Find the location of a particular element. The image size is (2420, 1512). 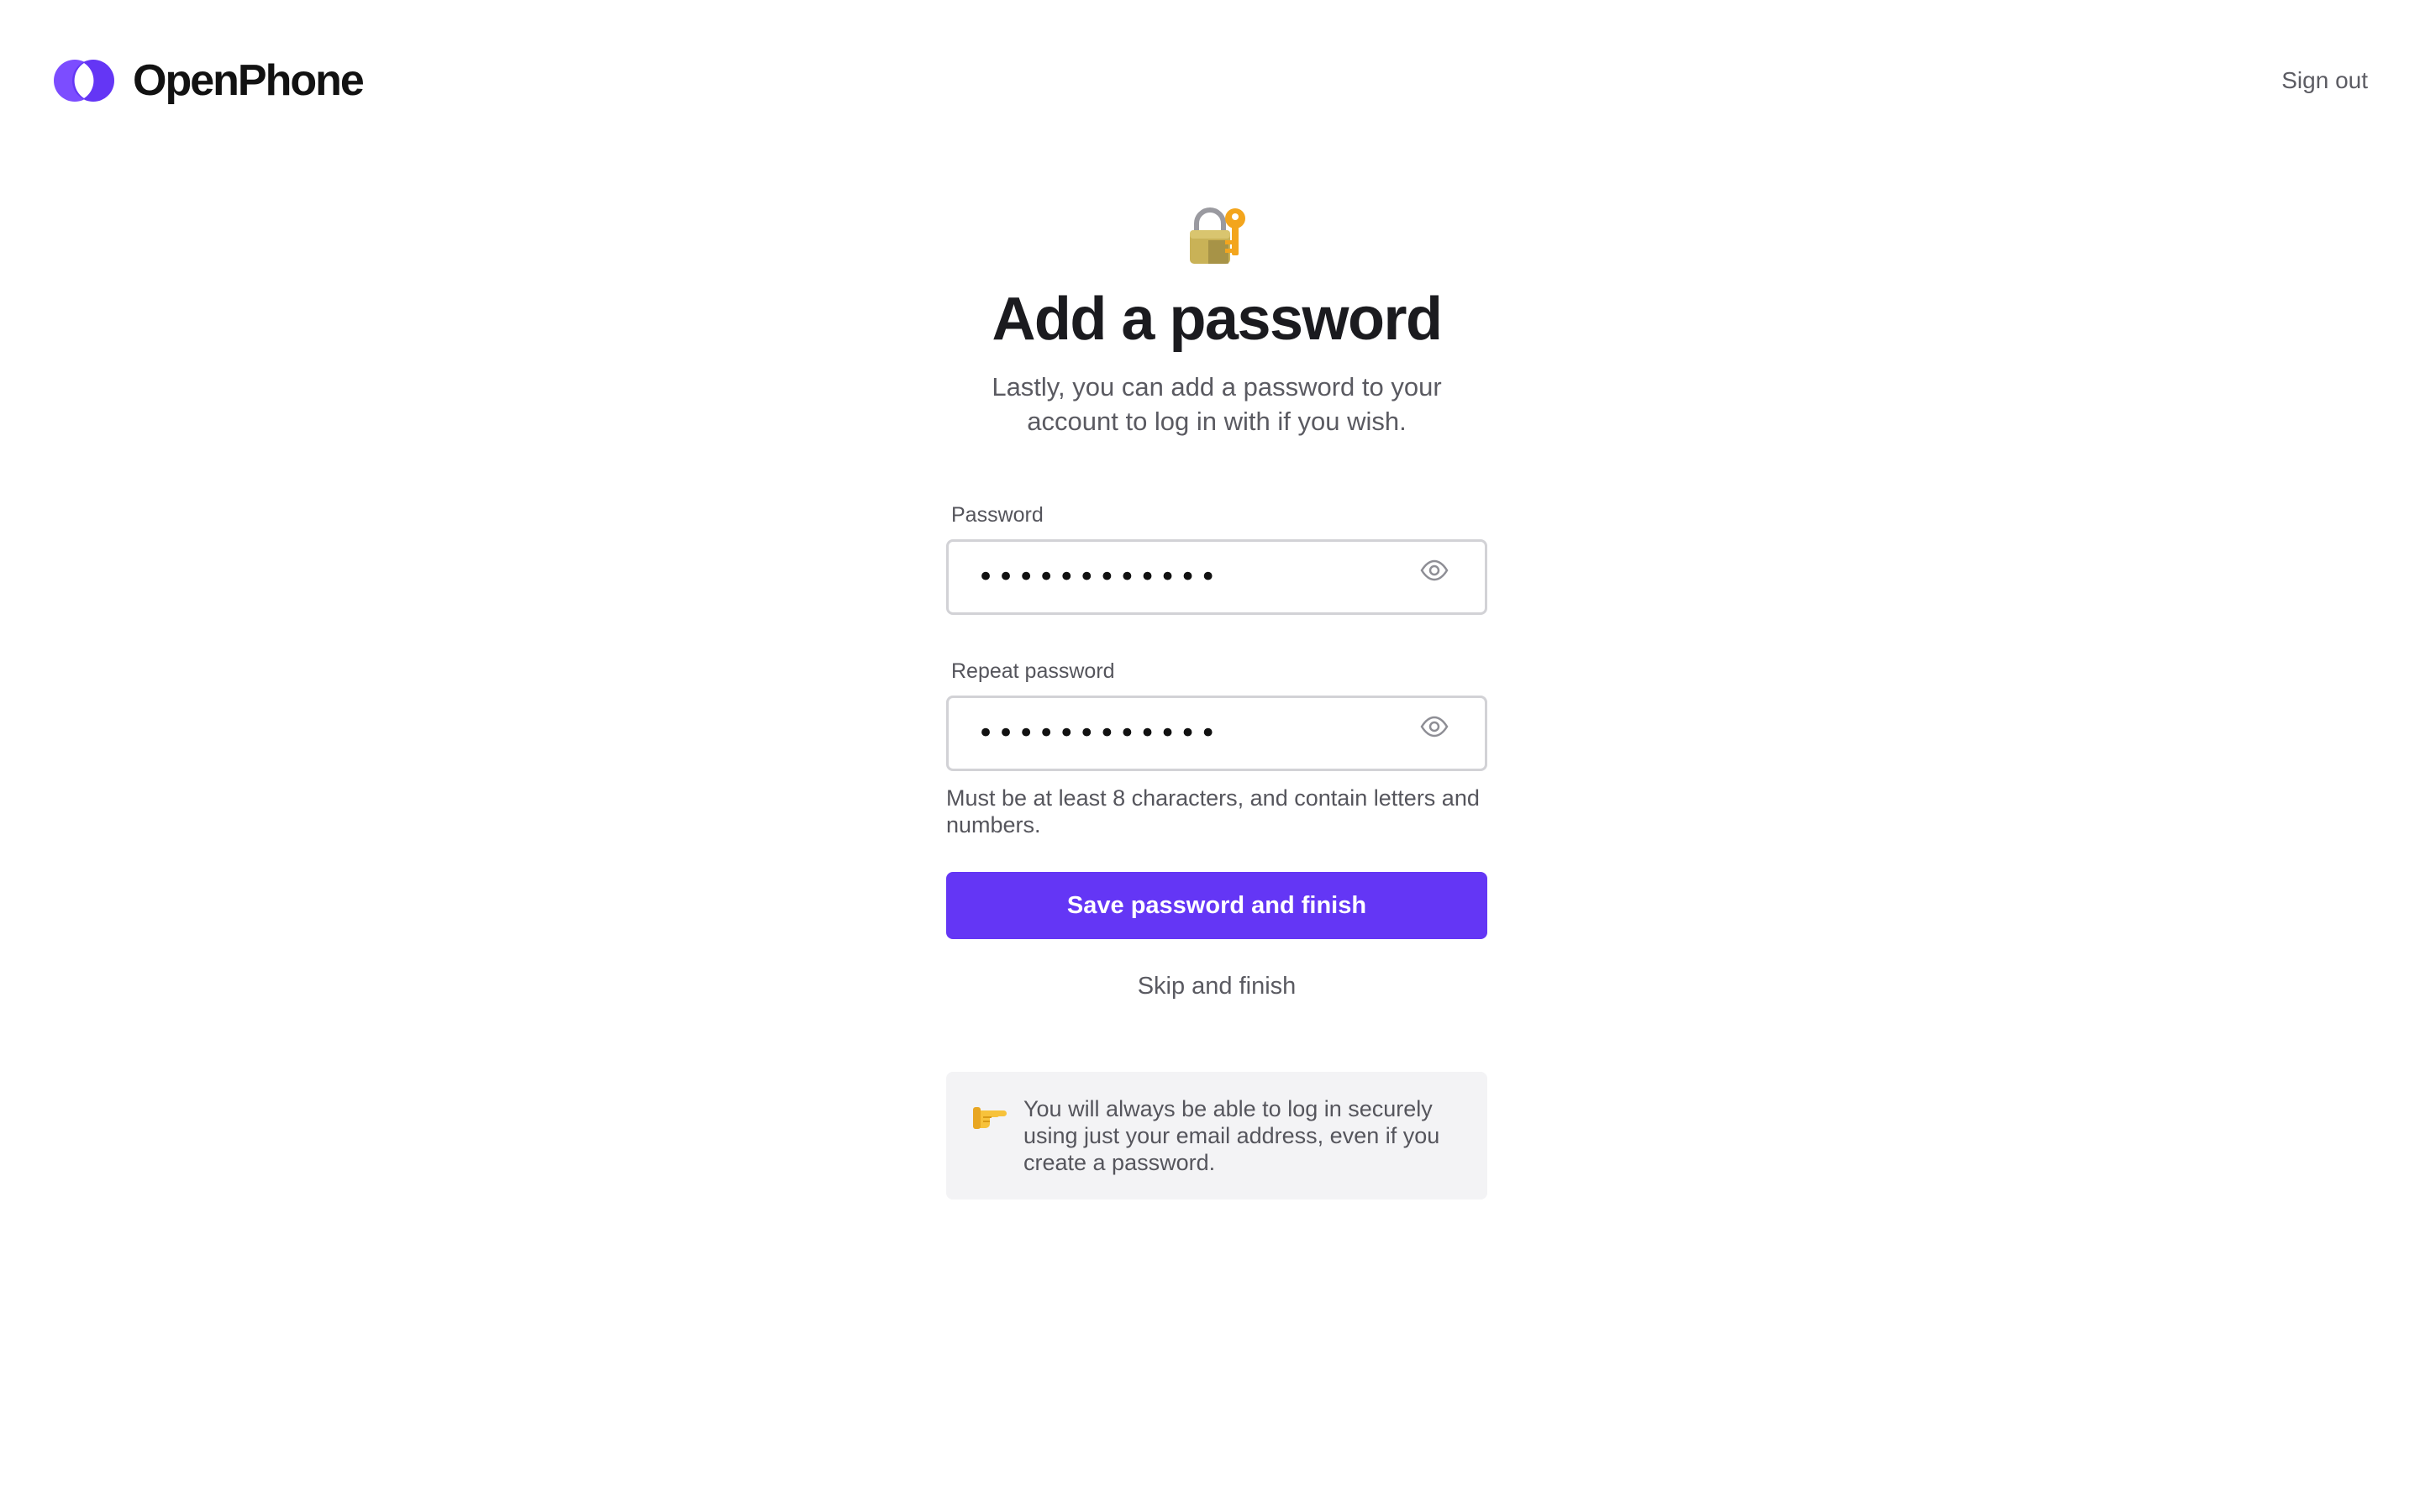

brand-logo: OpenPhone is located at coordinates (210, 80).